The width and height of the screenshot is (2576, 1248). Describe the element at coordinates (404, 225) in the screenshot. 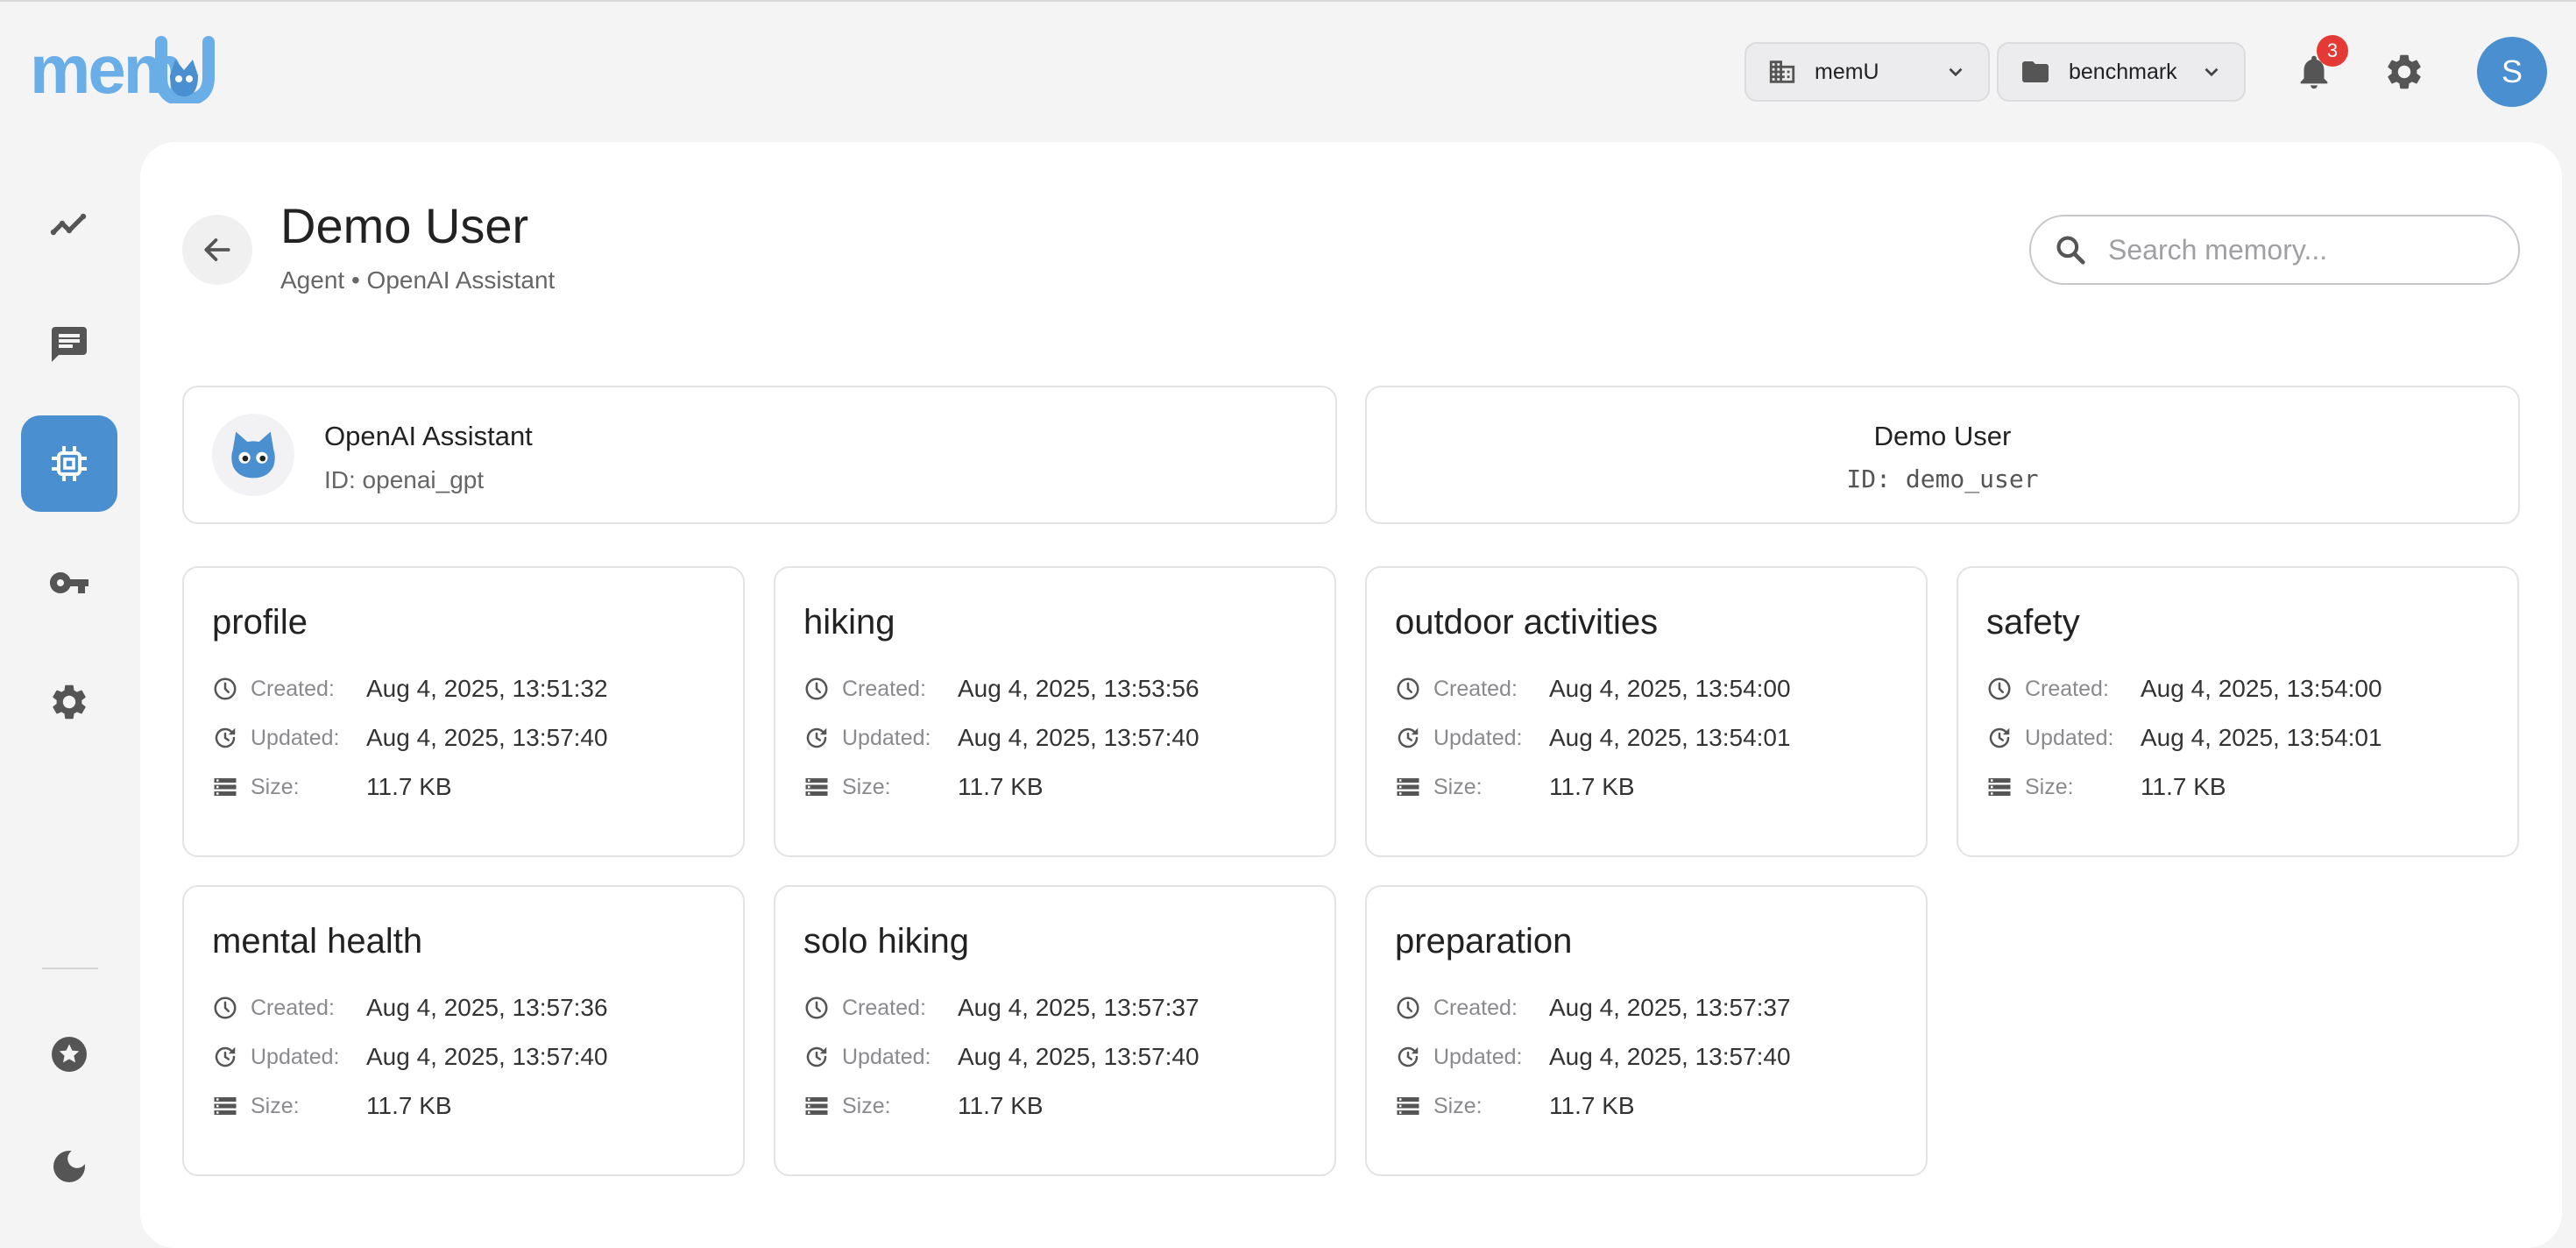

I see `page-title: Demo User` at that location.